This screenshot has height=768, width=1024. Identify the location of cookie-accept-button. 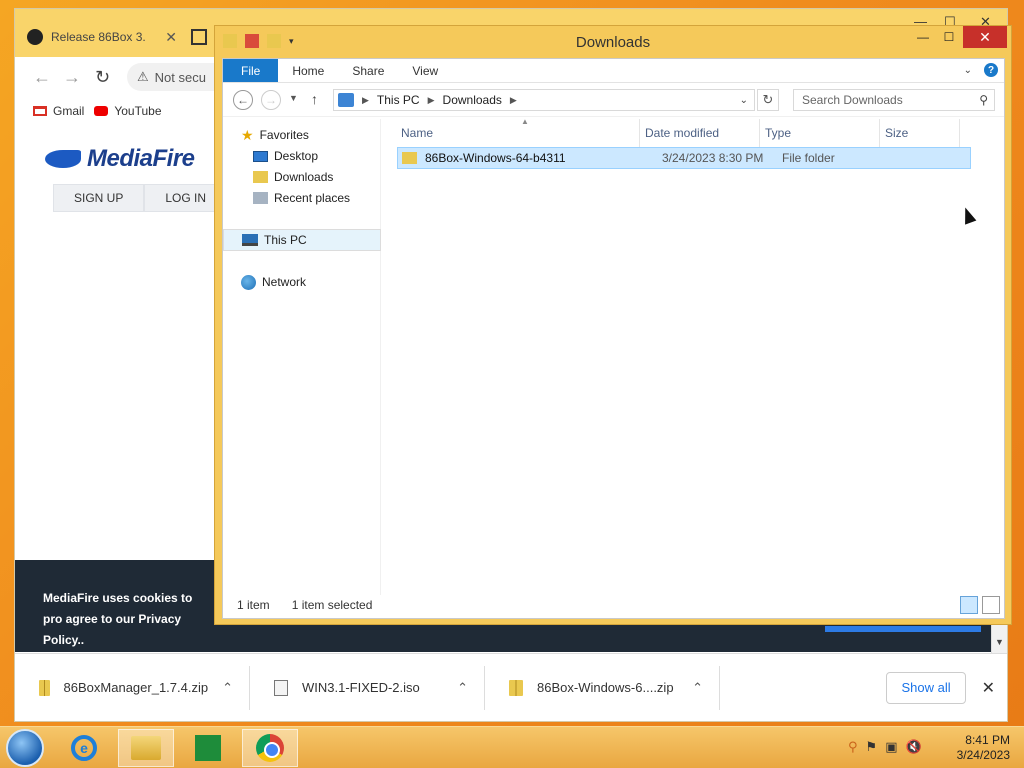
(903, 629).